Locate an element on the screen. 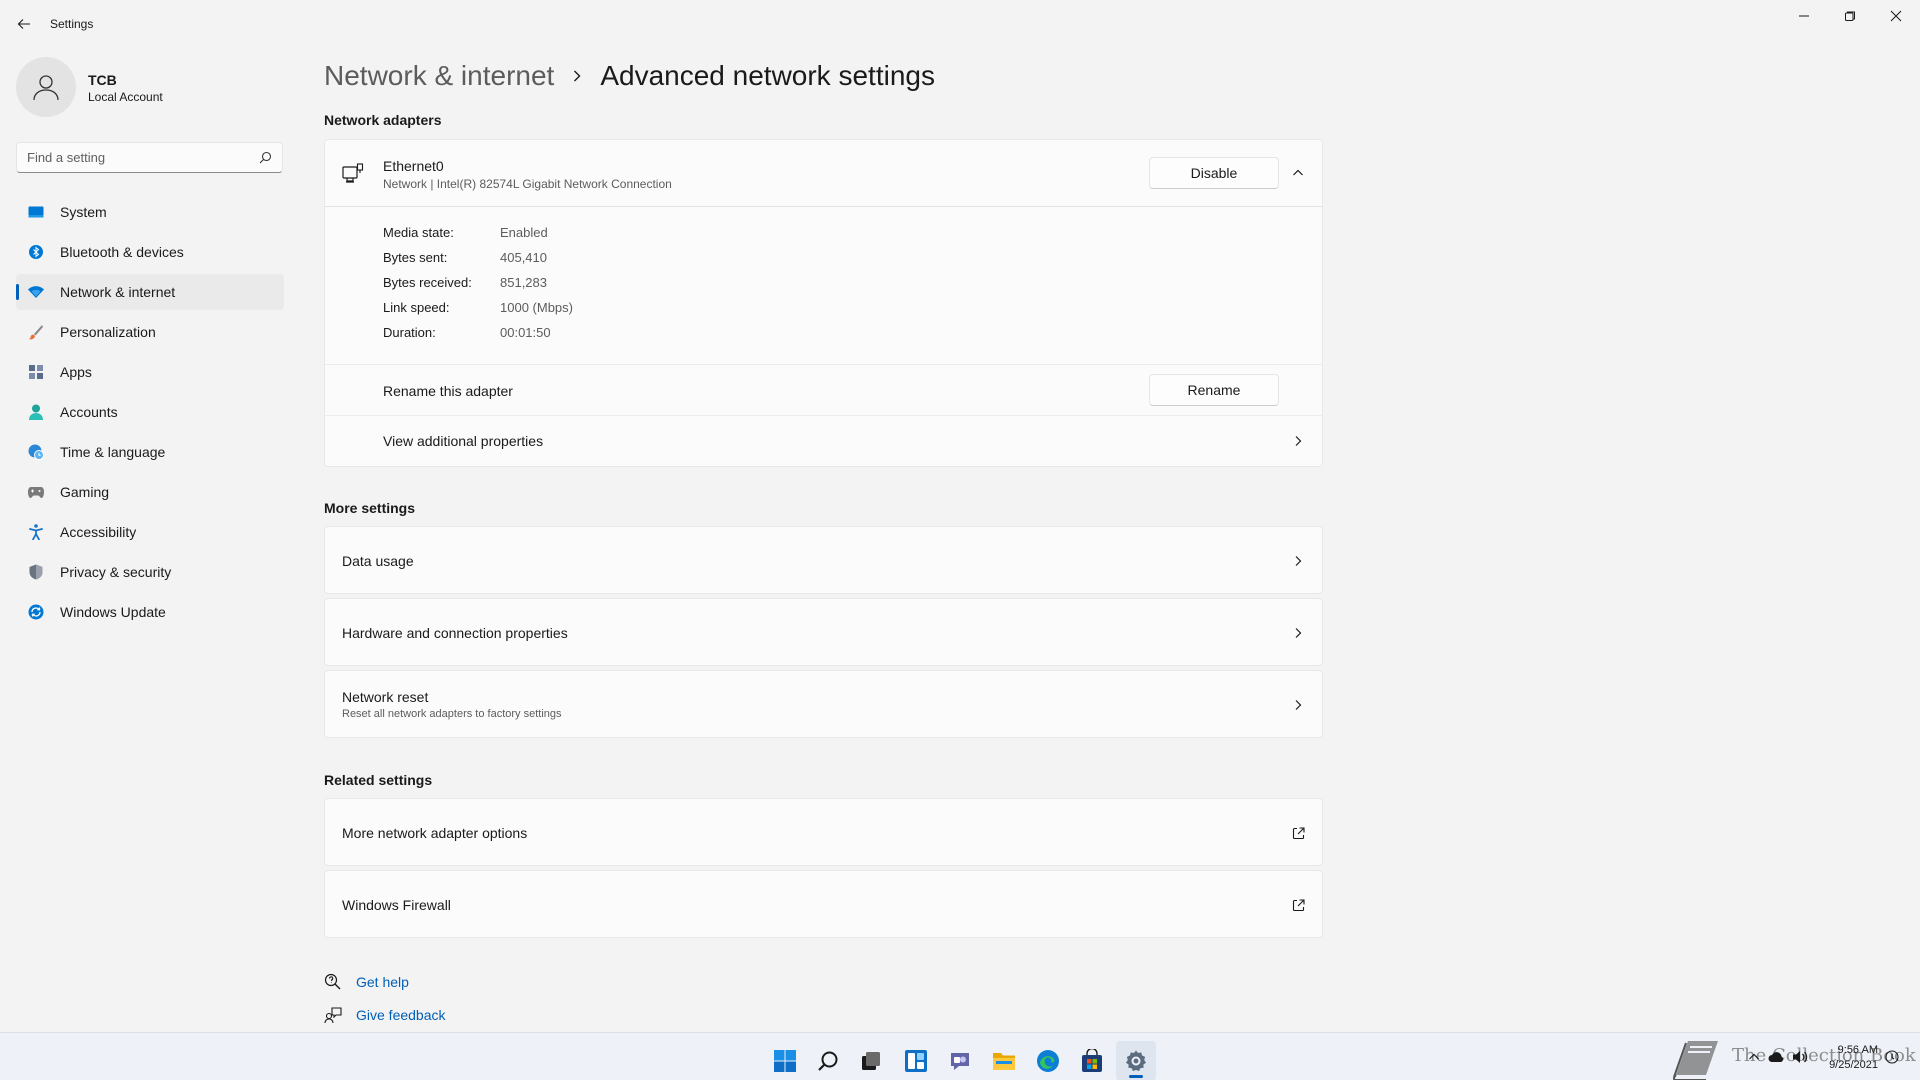 The height and width of the screenshot is (1080, 1920). sidebar-item-bluetooth: Bluetooth & devices is located at coordinates (150, 252).